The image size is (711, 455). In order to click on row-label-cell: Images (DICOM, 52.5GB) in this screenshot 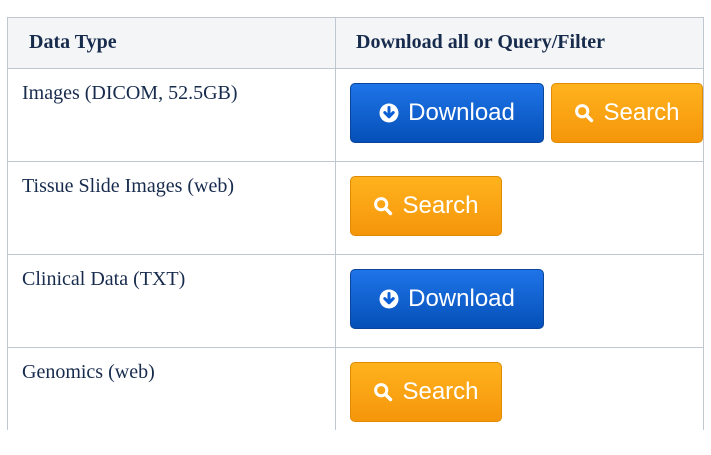, I will do `click(171, 115)`.